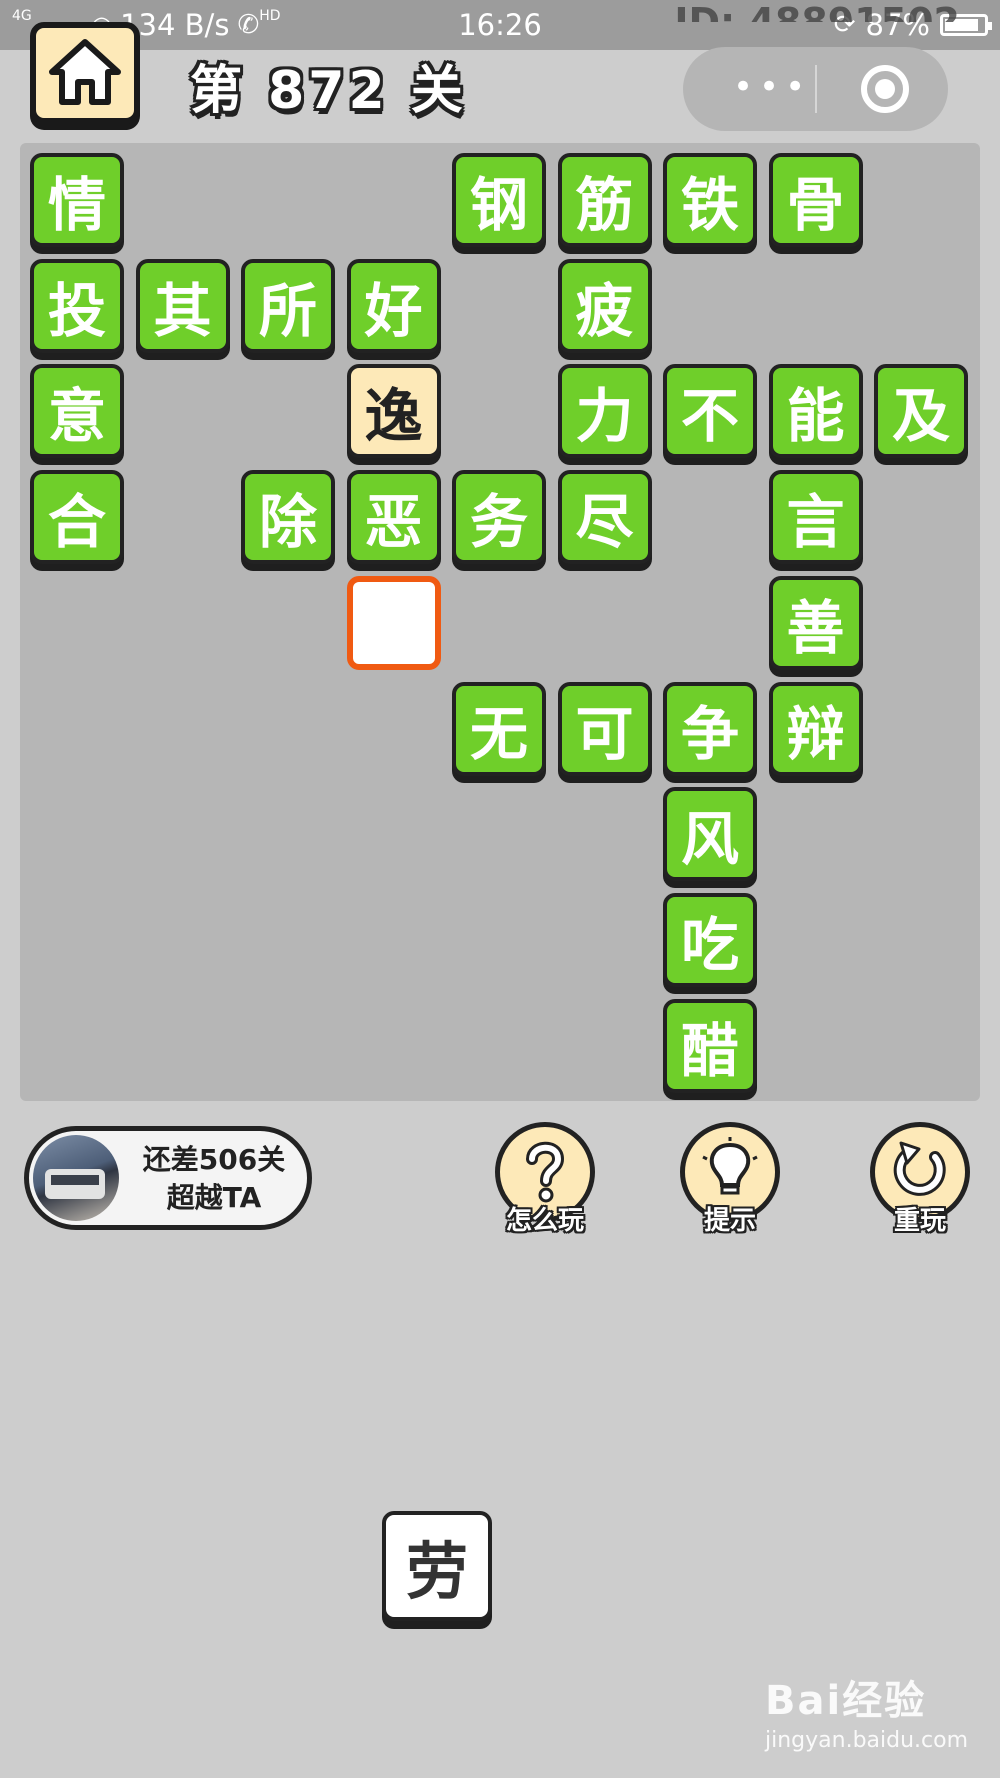 Image resolution: width=1000 pixels, height=1778 pixels. I want to click on board-tile: 合, so click(77, 517).